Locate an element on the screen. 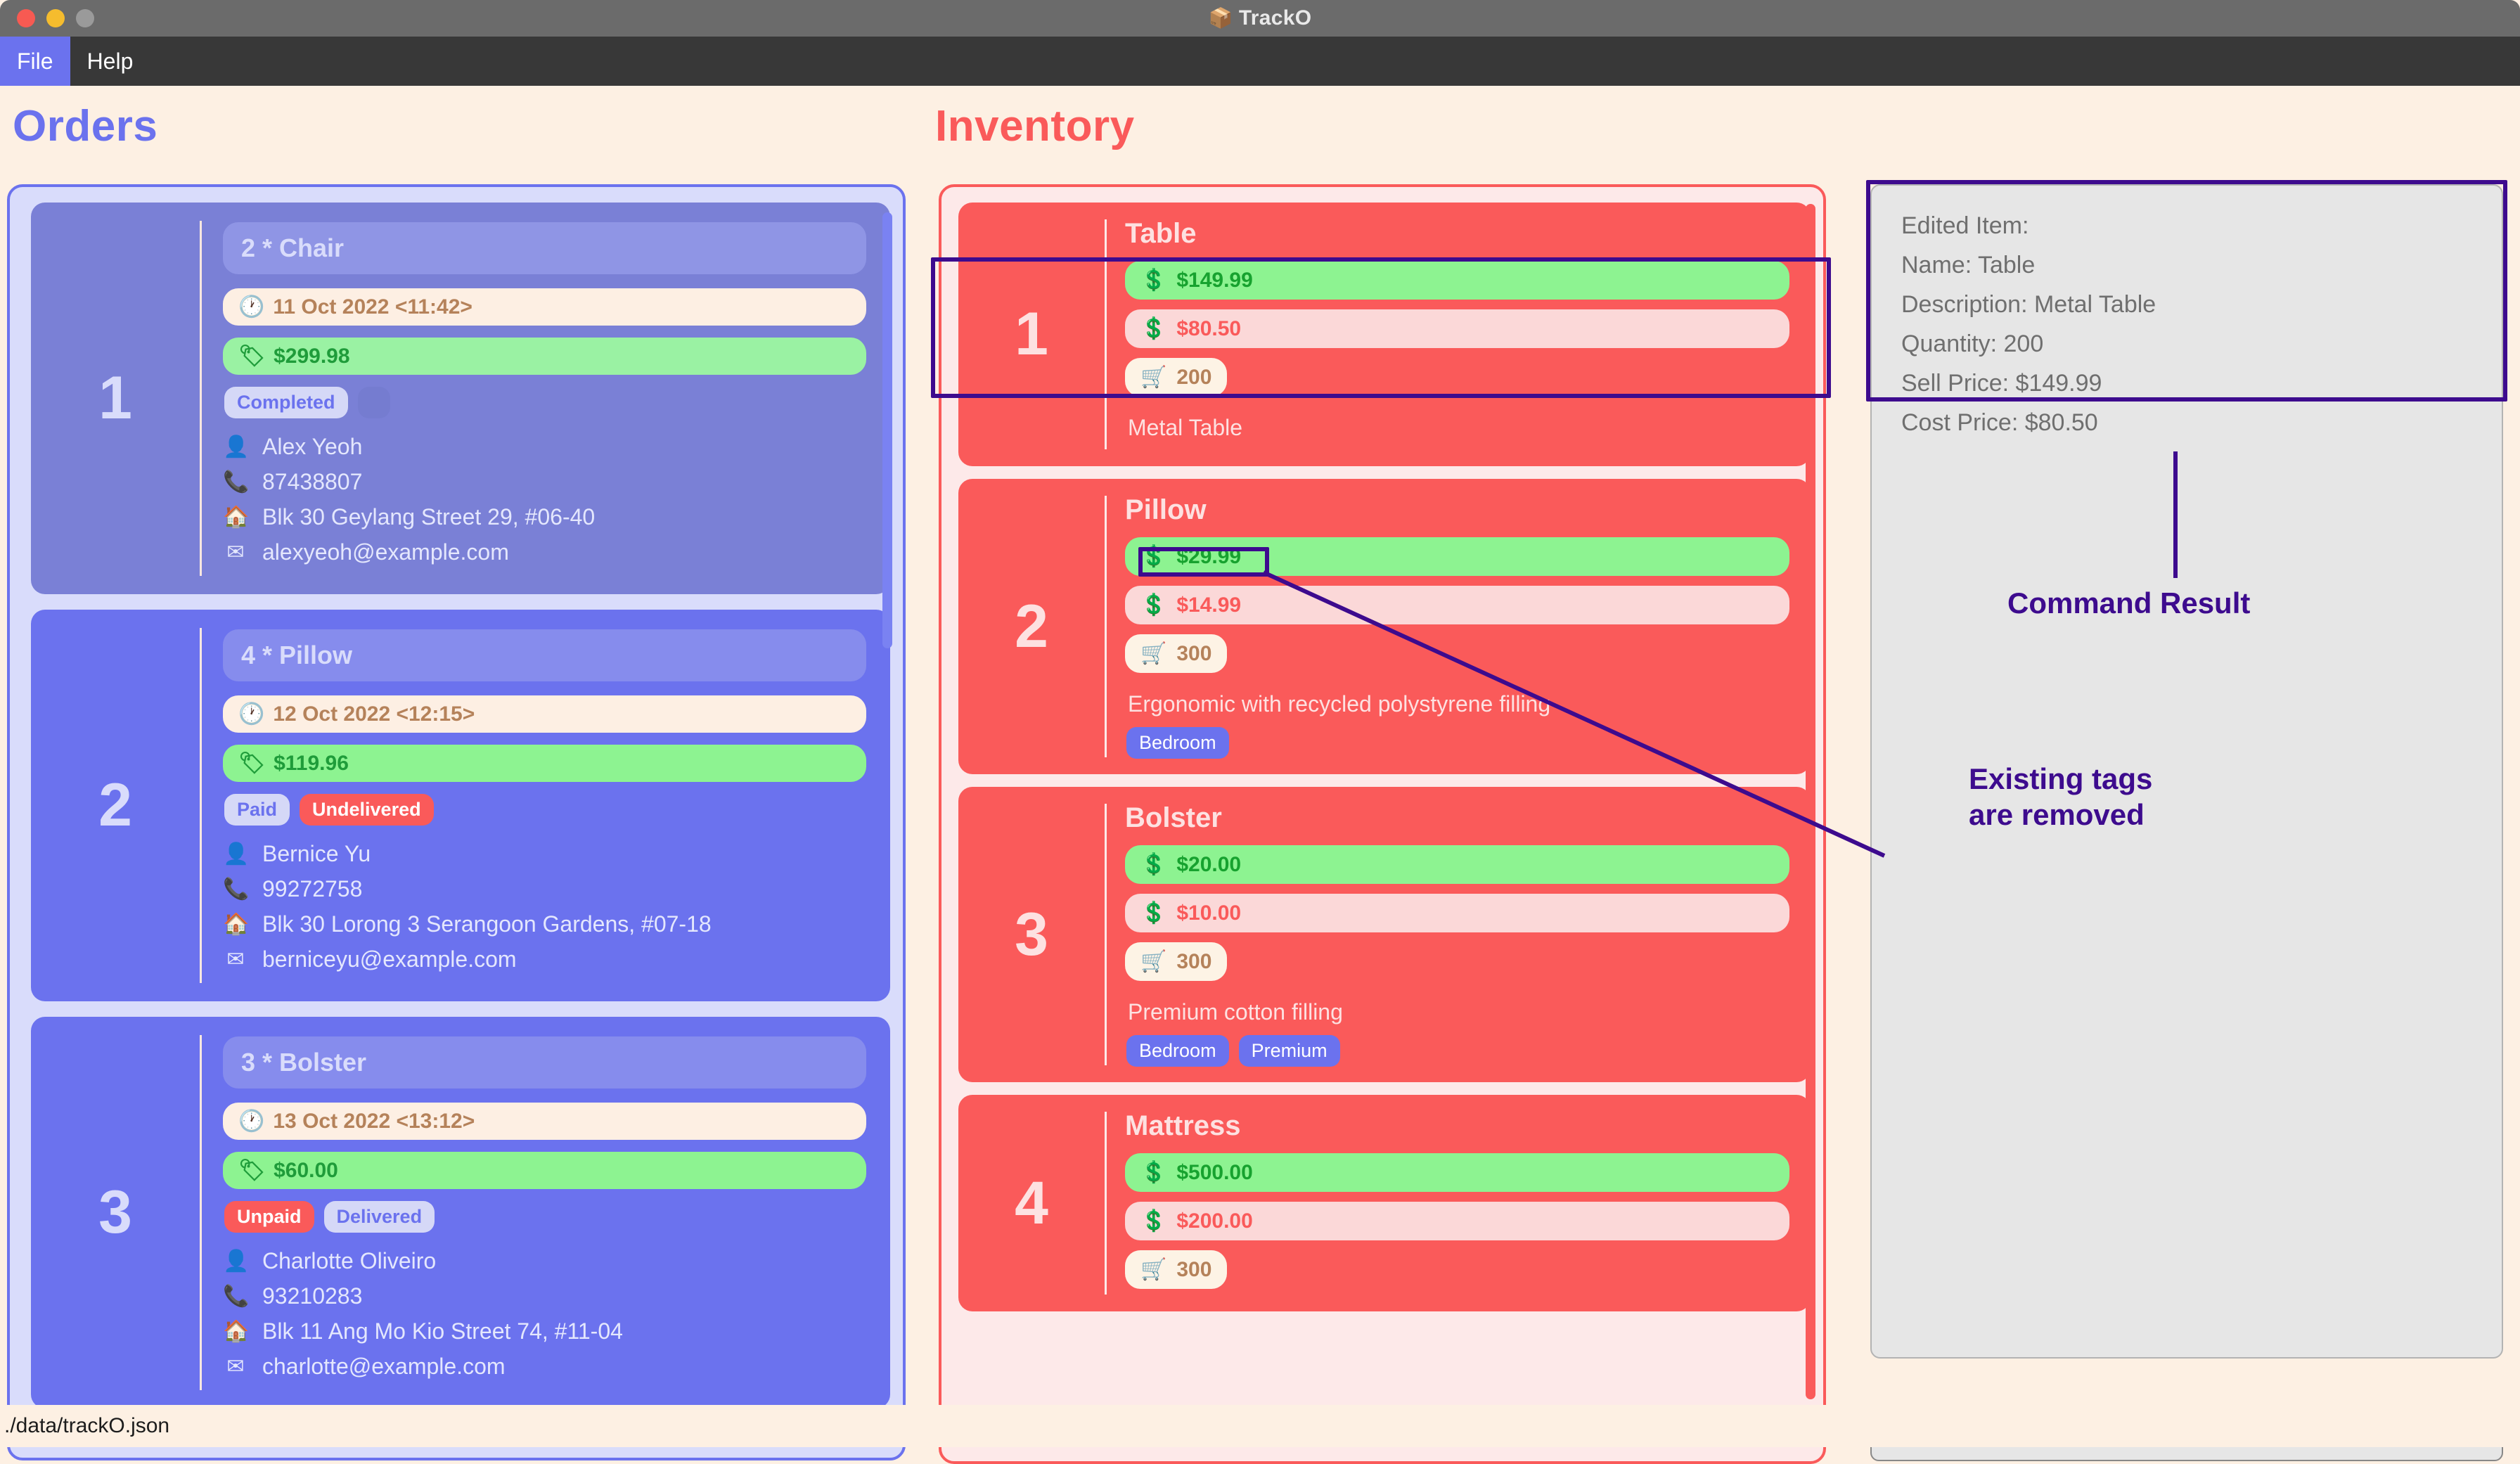 This screenshot has height=1464, width=2520. inventory-tags: Bedroom is located at coordinates (1458, 743).